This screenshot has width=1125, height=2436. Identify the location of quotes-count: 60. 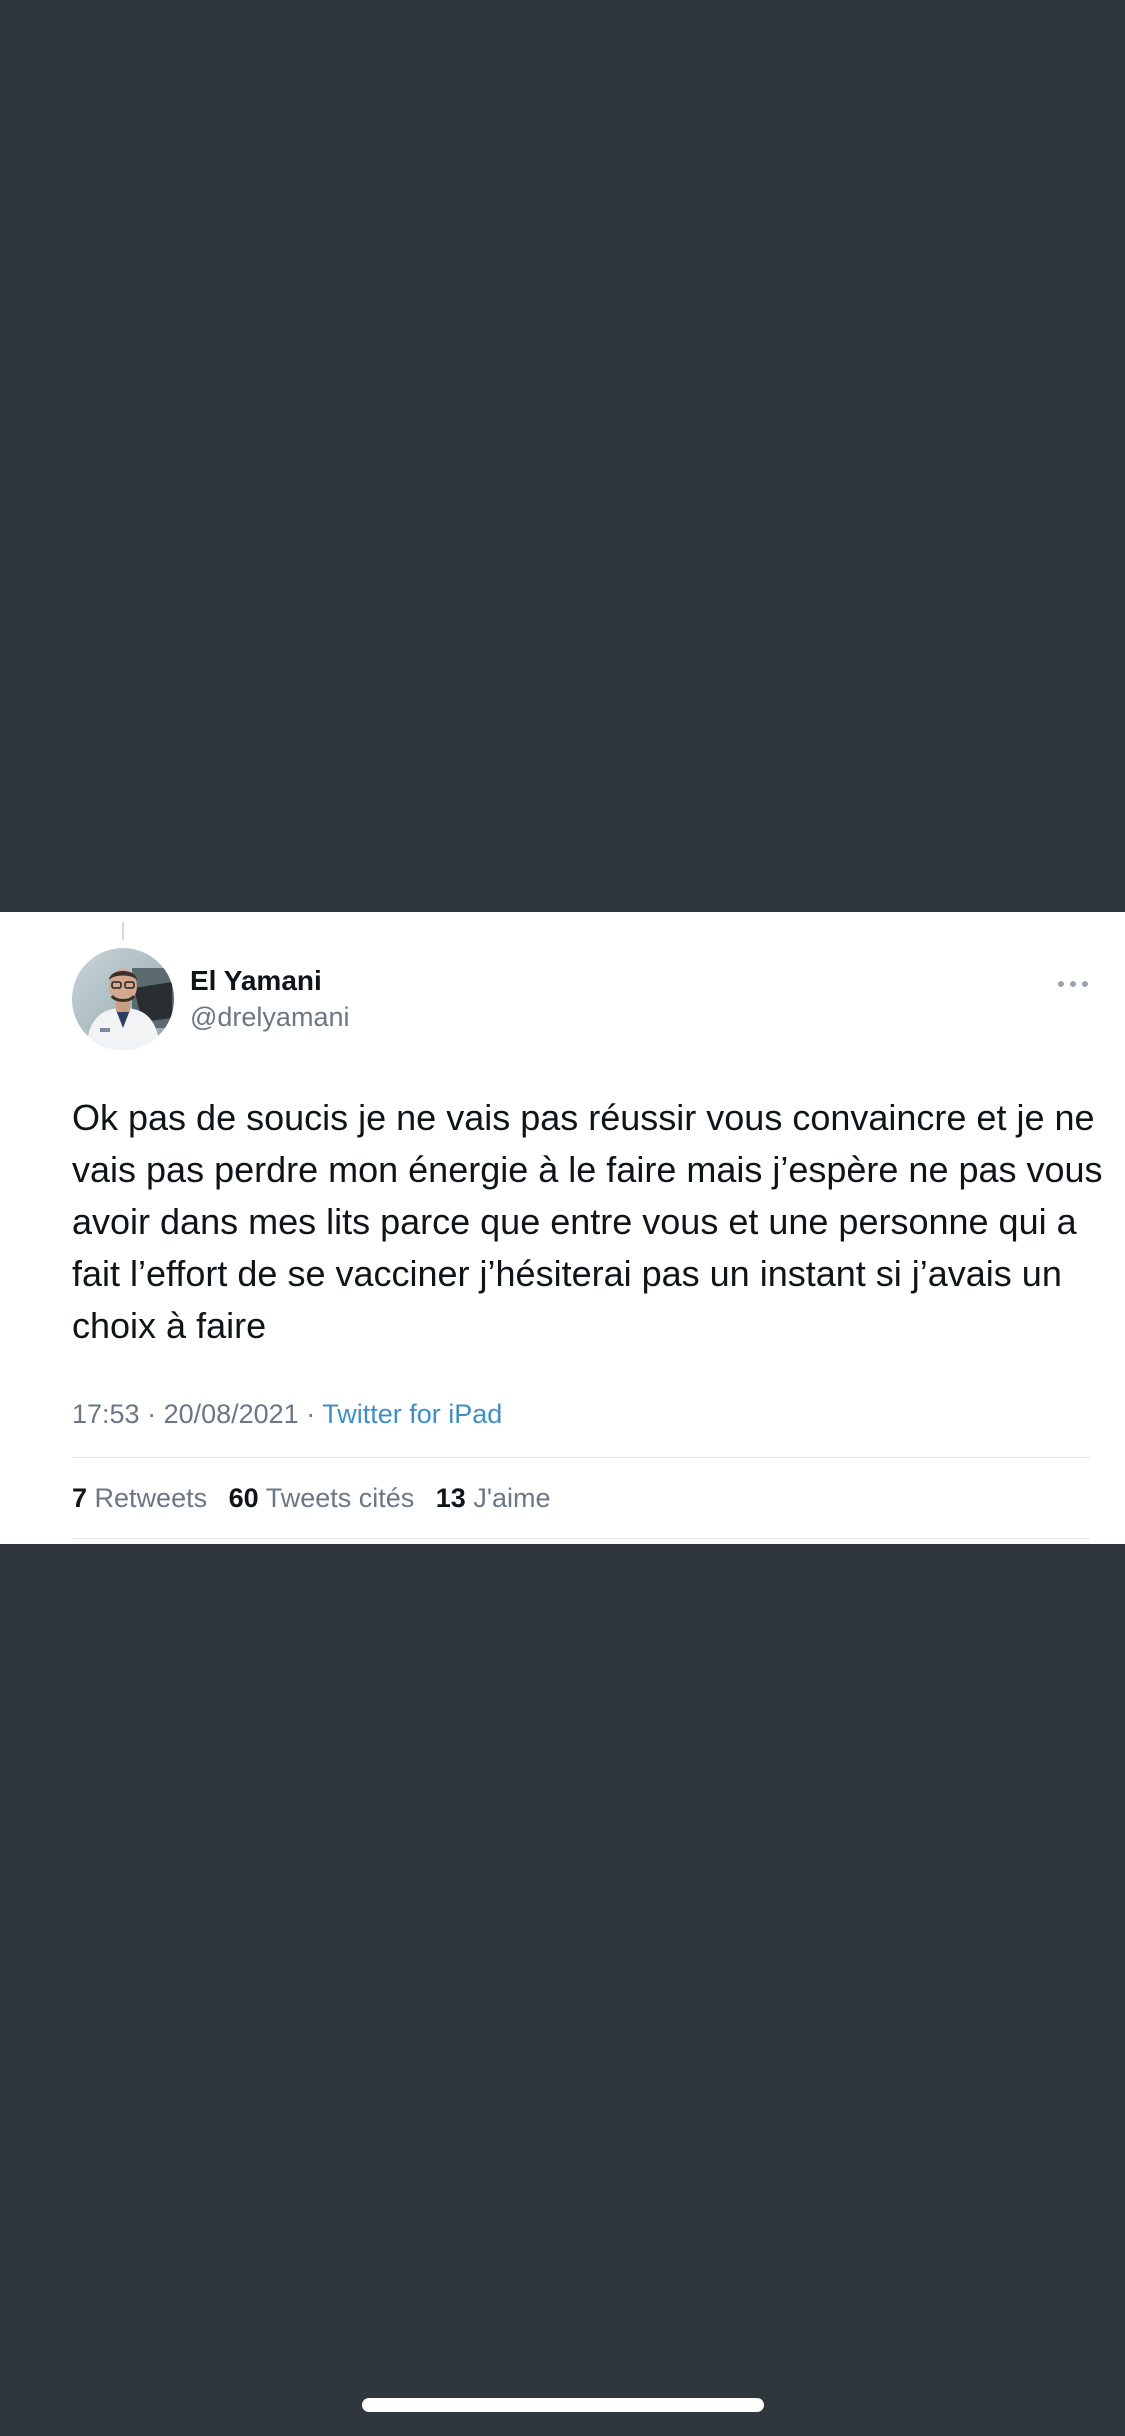
(243, 1498).